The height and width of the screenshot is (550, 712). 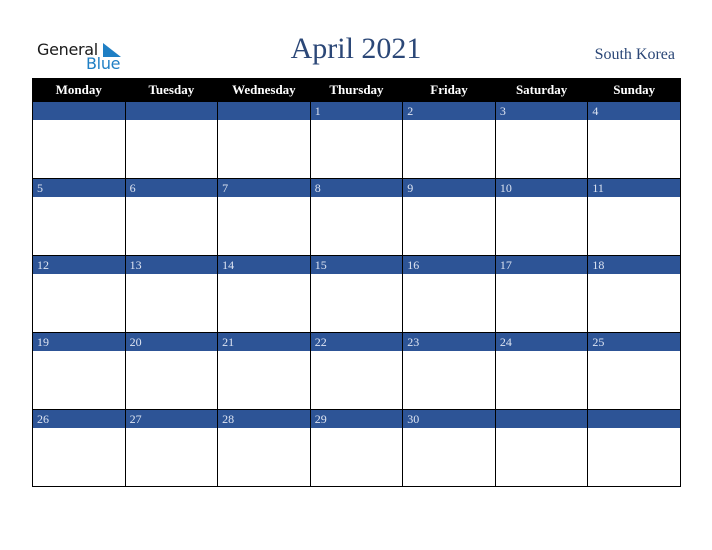 I want to click on day-cell: 22, so click(x=356, y=371).